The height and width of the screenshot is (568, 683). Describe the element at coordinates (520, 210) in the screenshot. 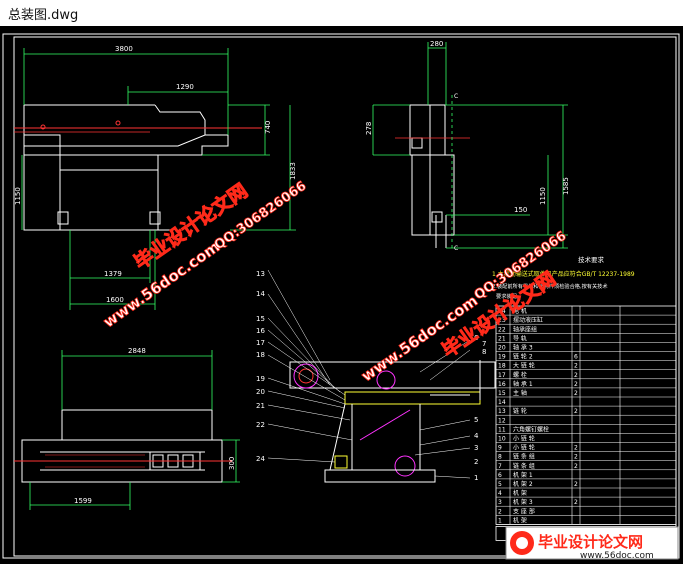

I see `dim-side-small: 150` at that location.